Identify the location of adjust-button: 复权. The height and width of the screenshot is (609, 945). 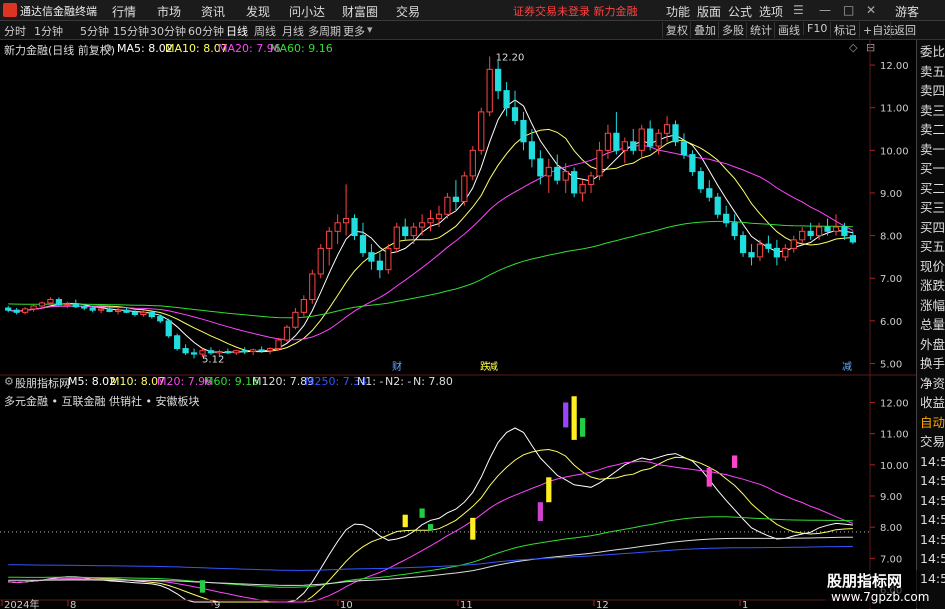
(675, 30).